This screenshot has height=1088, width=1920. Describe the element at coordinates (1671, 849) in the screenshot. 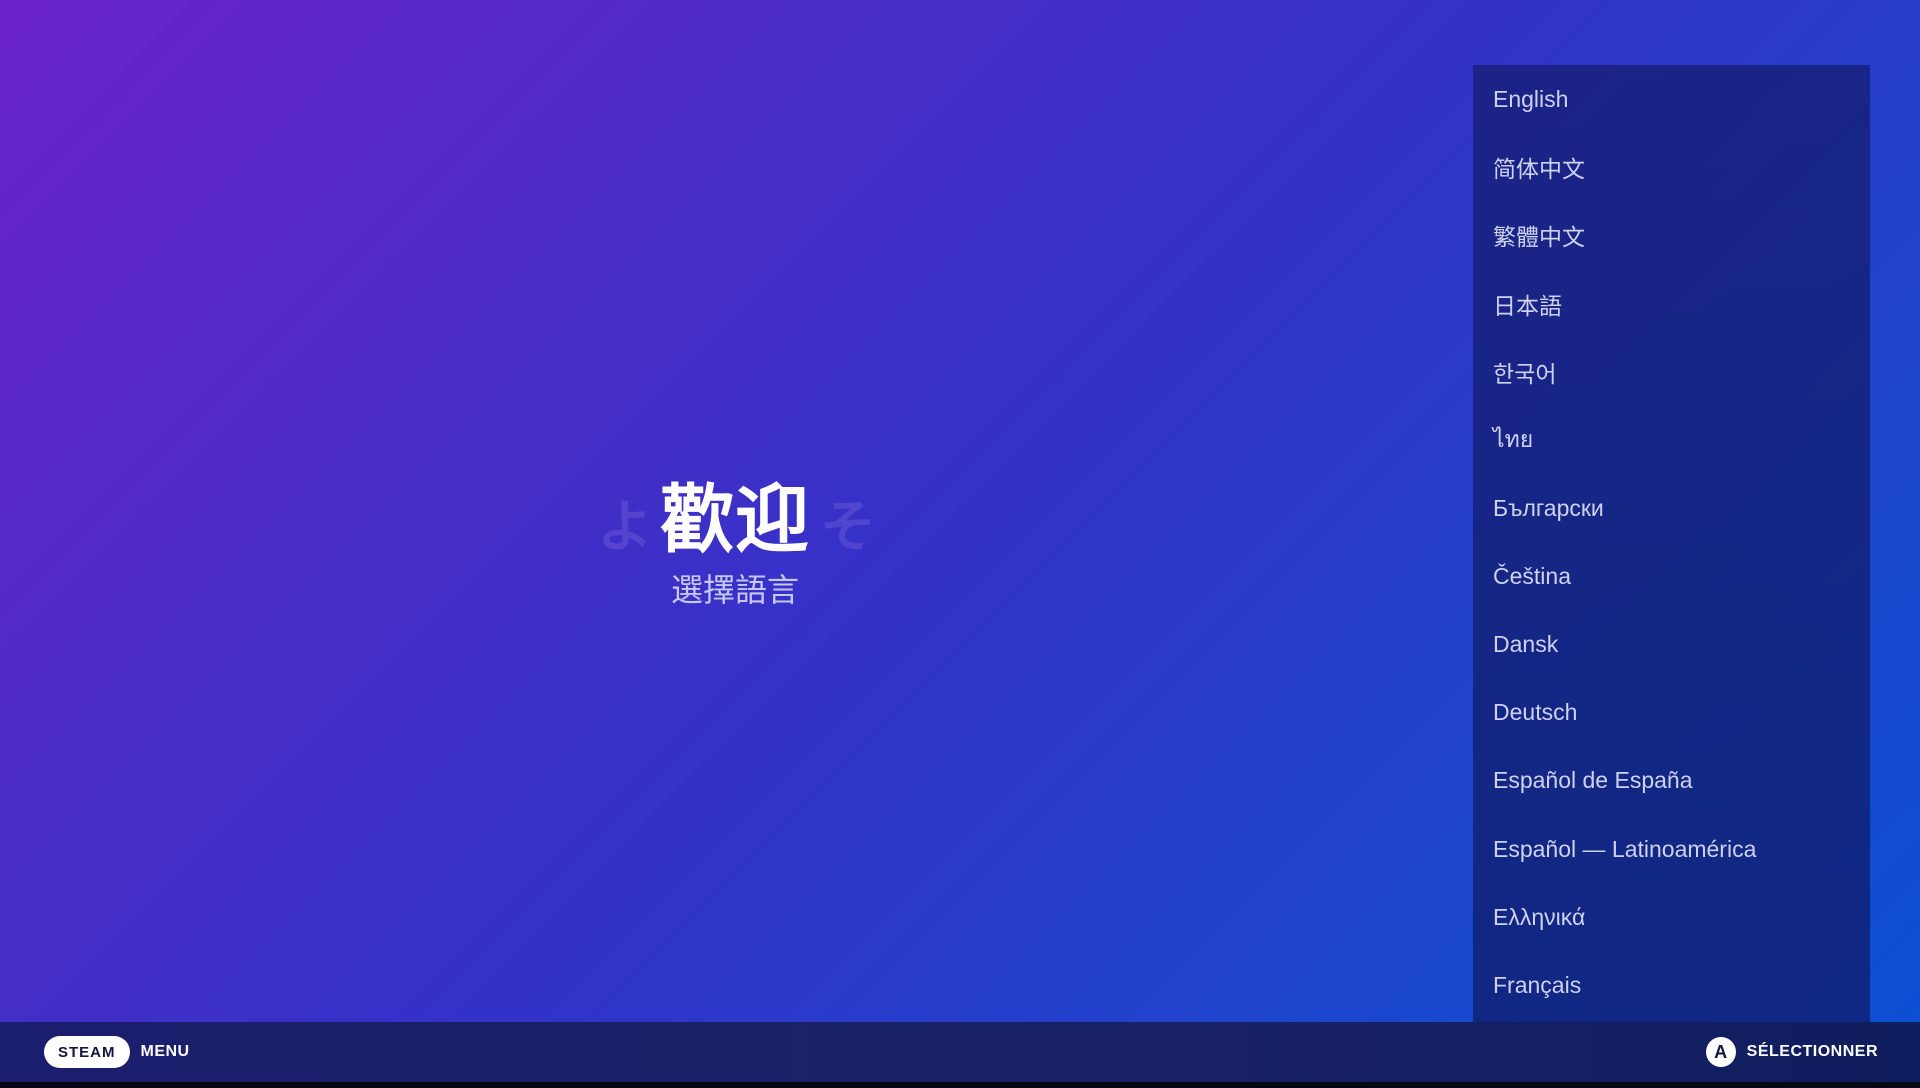

I see `language-item-spanish-latam: Español — Latinoamérica` at that location.